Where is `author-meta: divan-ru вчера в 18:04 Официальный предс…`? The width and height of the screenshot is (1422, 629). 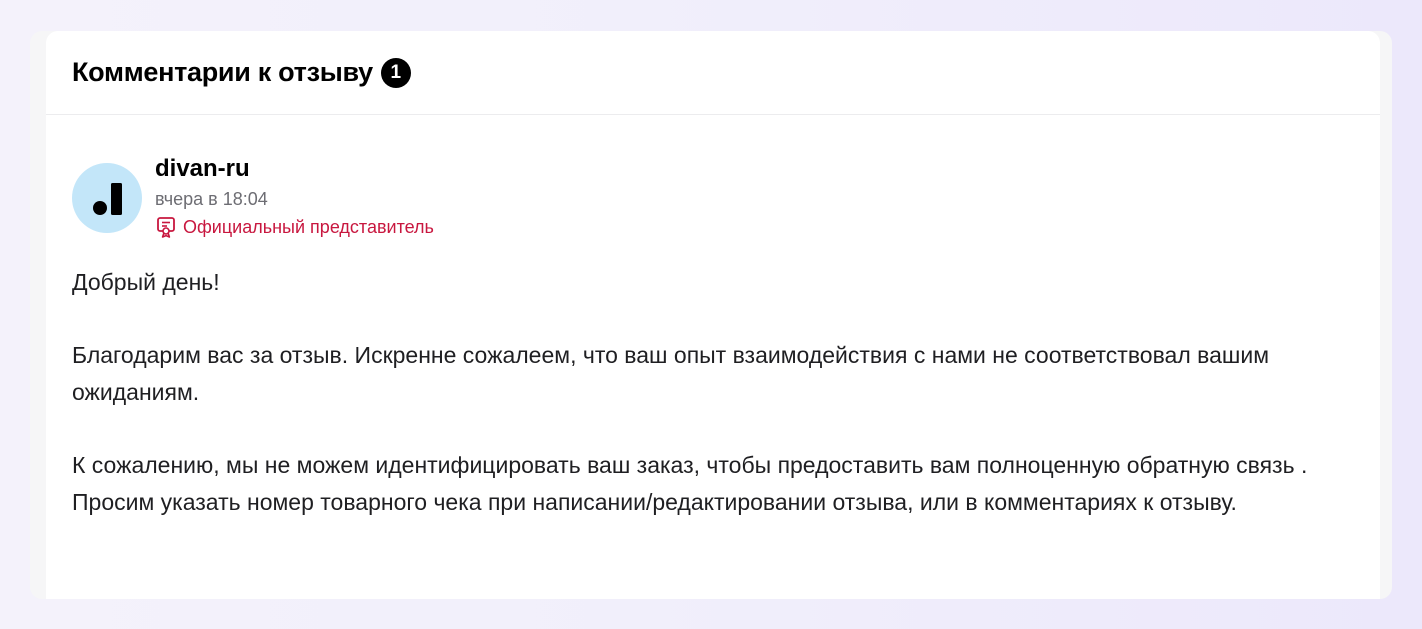 author-meta: divan-ru вчера в 18:04 Официальный предс… is located at coordinates (294, 196).